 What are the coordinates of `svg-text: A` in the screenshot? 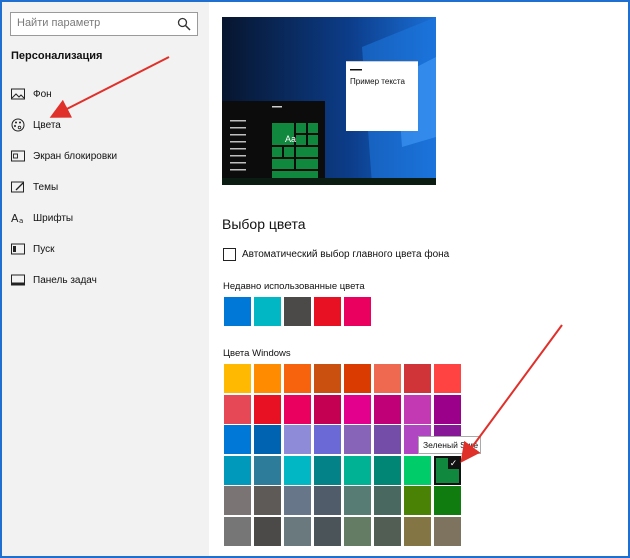 It's located at (15, 218).